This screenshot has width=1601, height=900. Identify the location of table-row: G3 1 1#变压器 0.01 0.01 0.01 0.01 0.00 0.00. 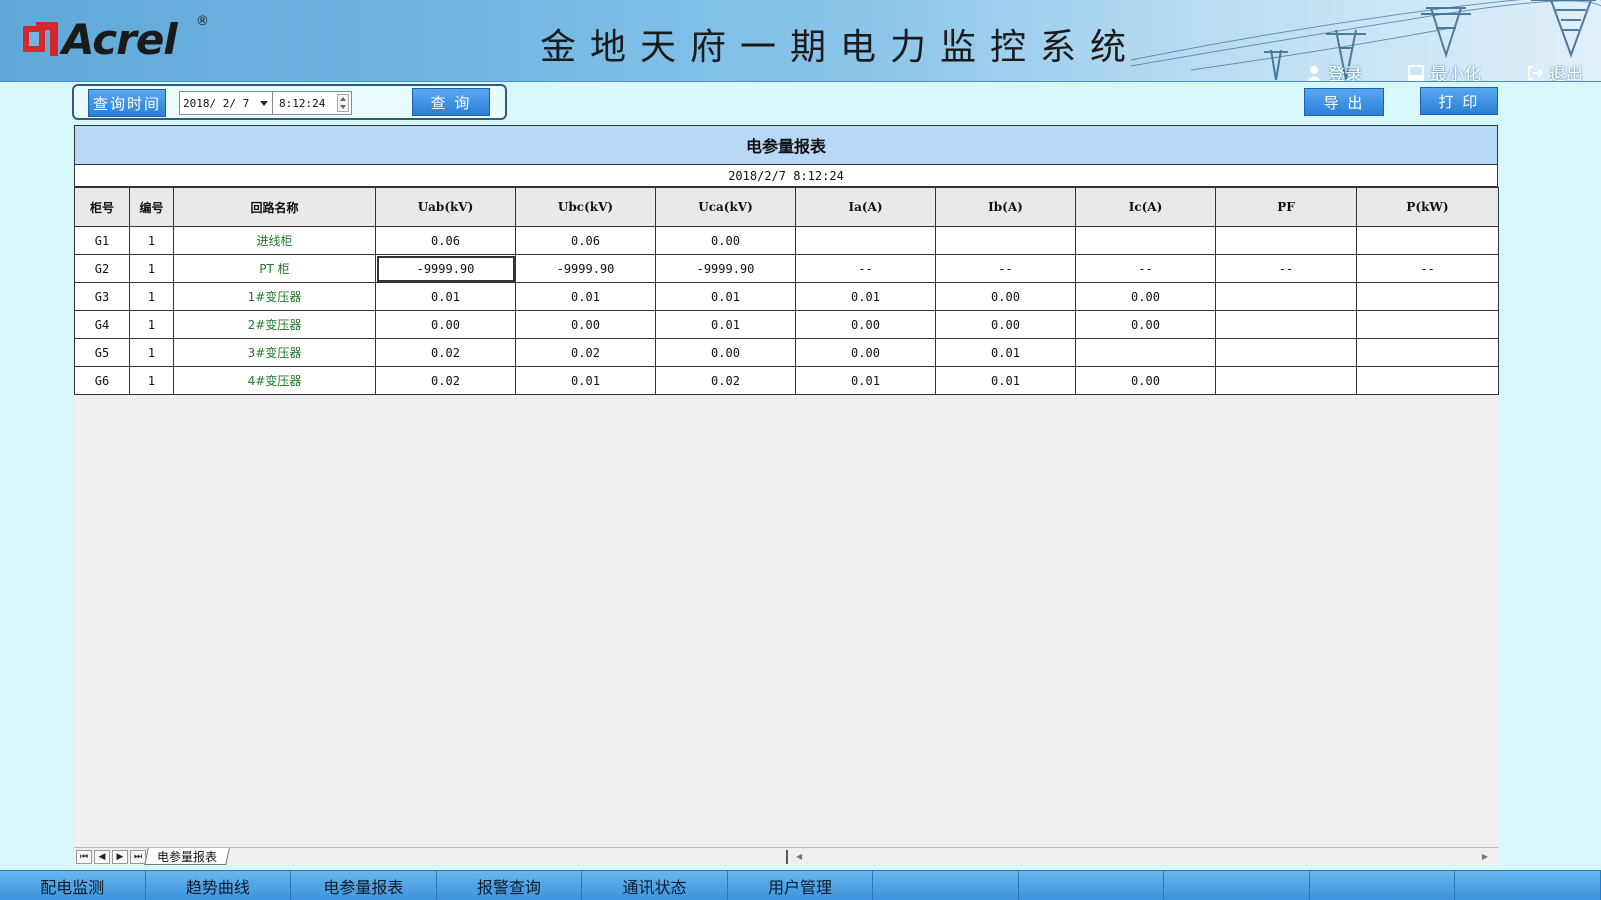
(786, 296).